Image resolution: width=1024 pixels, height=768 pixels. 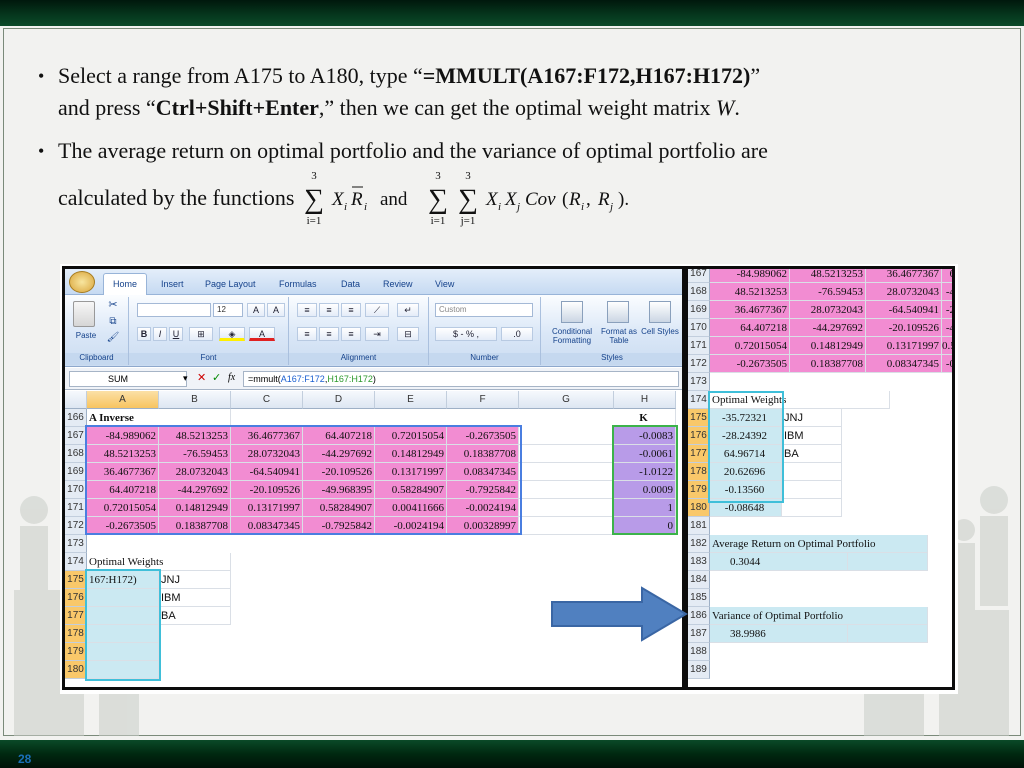 What do you see at coordinates (699, 634) in the screenshot?
I see `row-header: 187` at bounding box center [699, 634].